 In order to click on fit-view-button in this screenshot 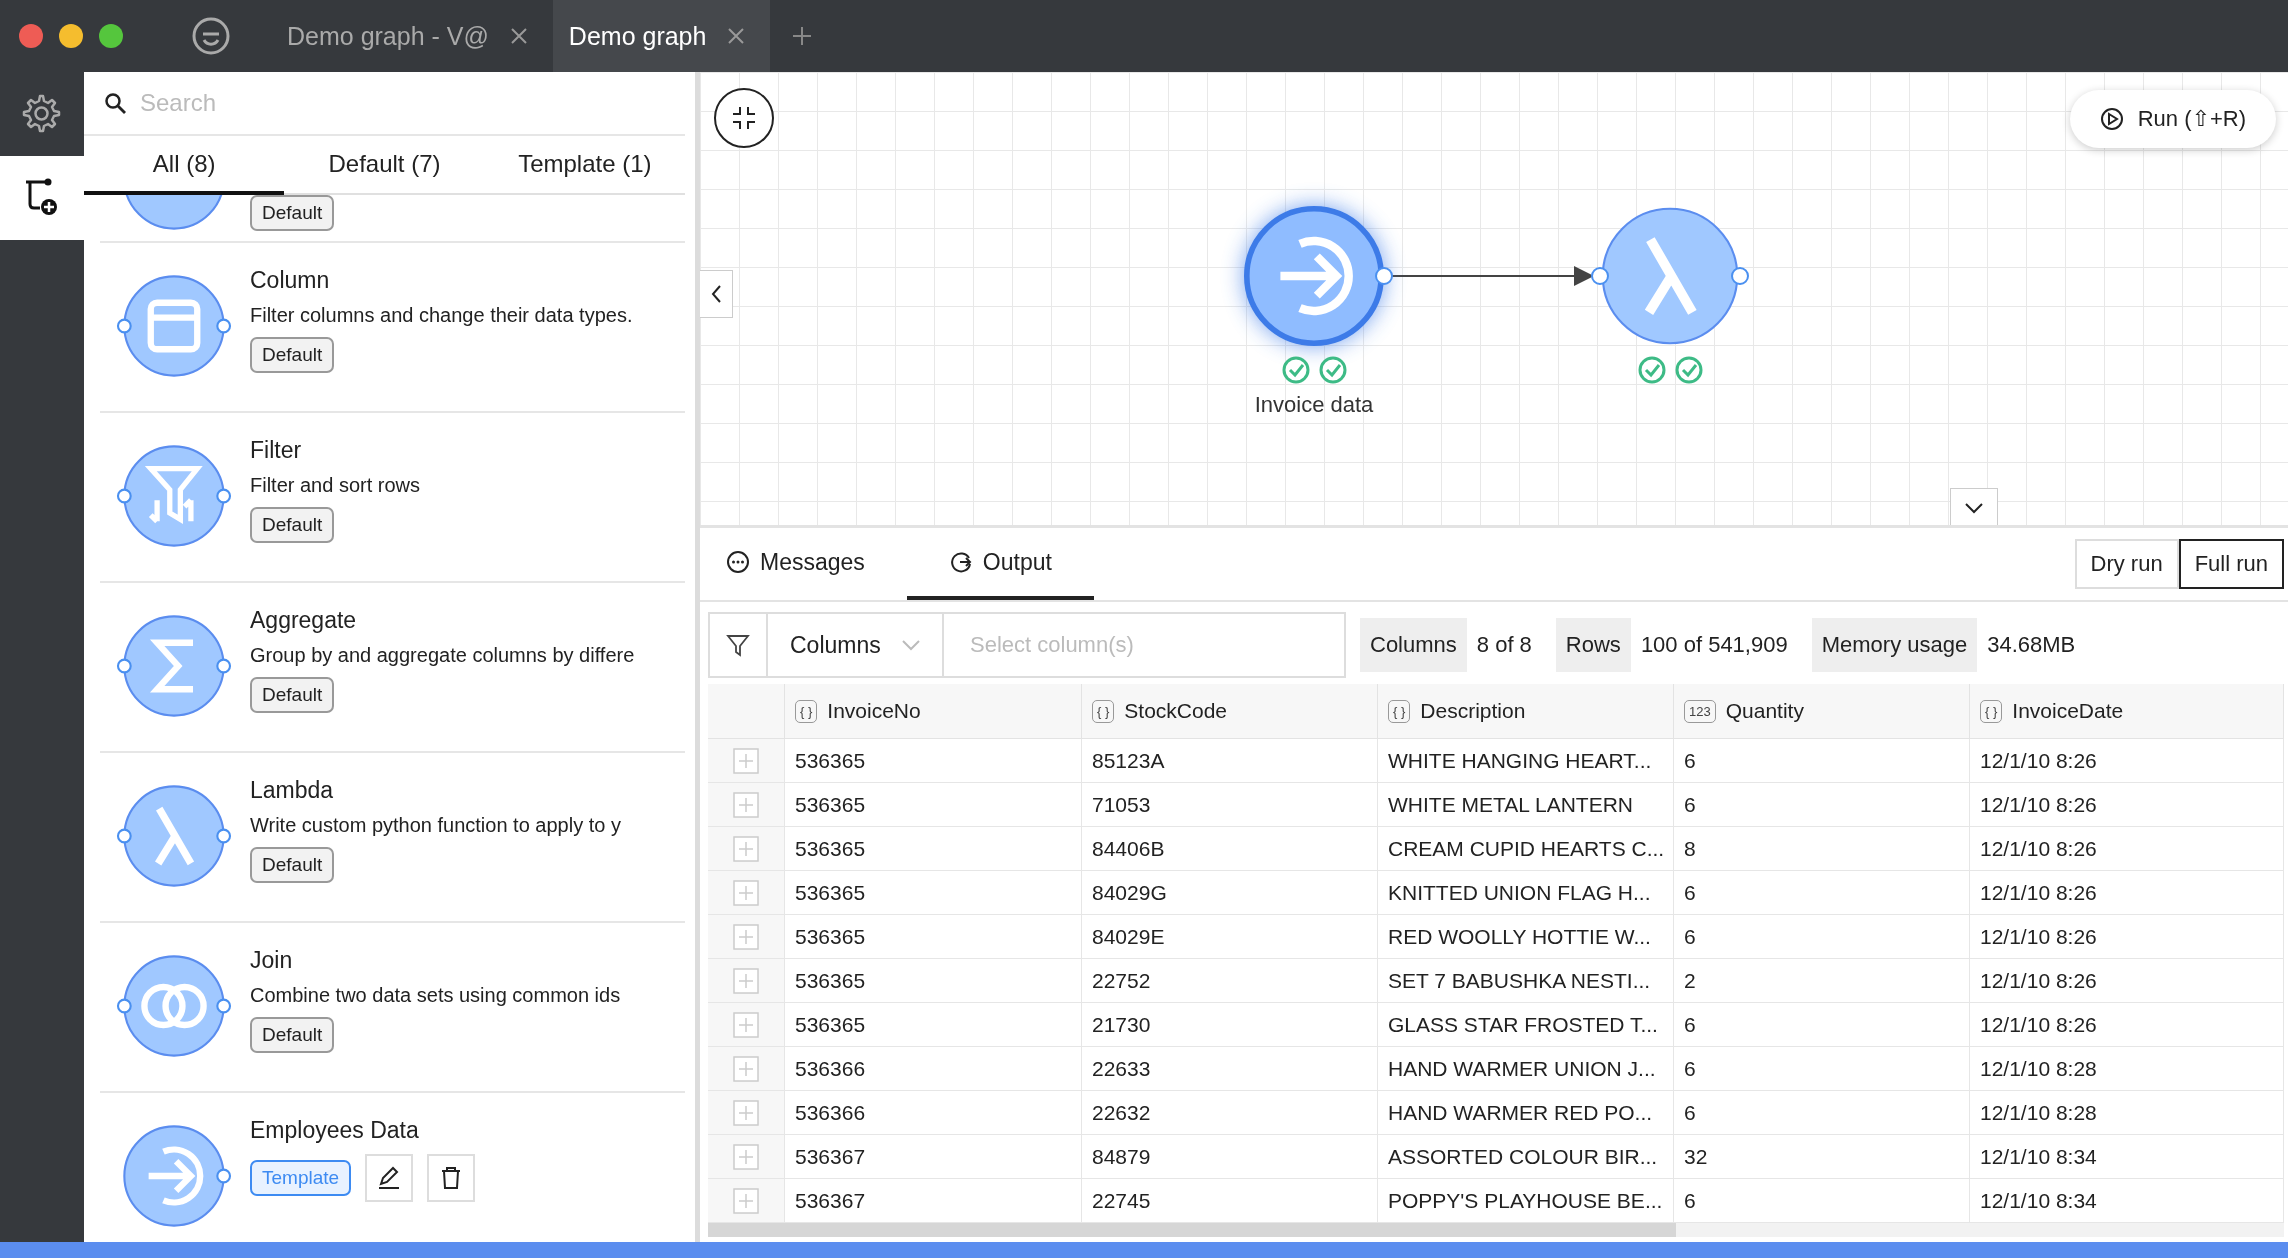, I will do `click(744, 118)`.